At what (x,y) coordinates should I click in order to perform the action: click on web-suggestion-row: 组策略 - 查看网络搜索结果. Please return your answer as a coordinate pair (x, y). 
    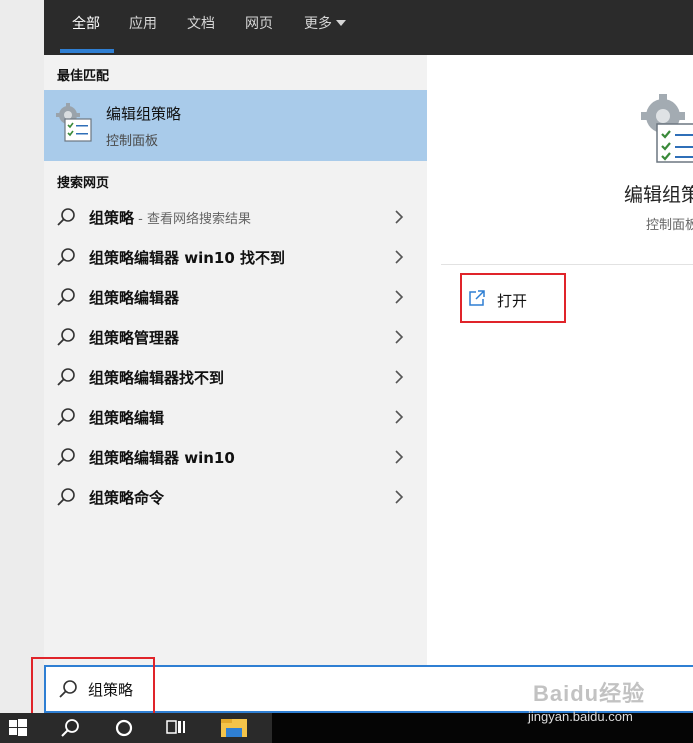
    Looking at the image, I should click on (235, 217).